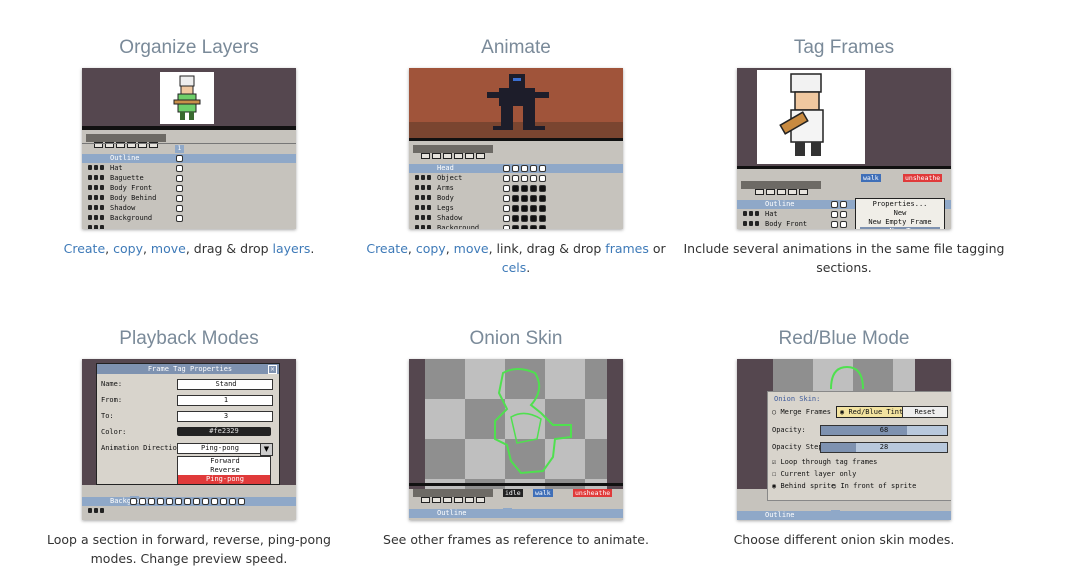  I want to click on behind-sprite-radio: ◉ Behind sprite, so click(803, 486).